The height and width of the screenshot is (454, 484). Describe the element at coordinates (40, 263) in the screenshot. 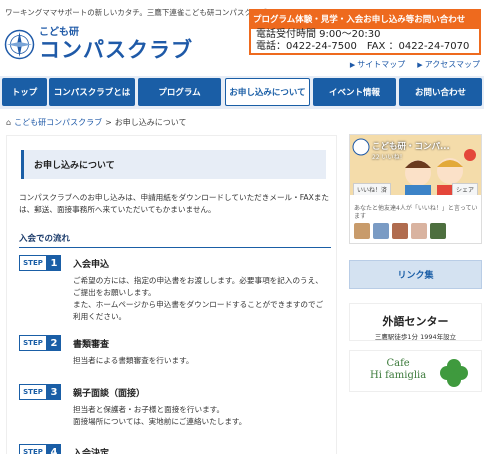

I see `step-badge: STEP 1` at that location.